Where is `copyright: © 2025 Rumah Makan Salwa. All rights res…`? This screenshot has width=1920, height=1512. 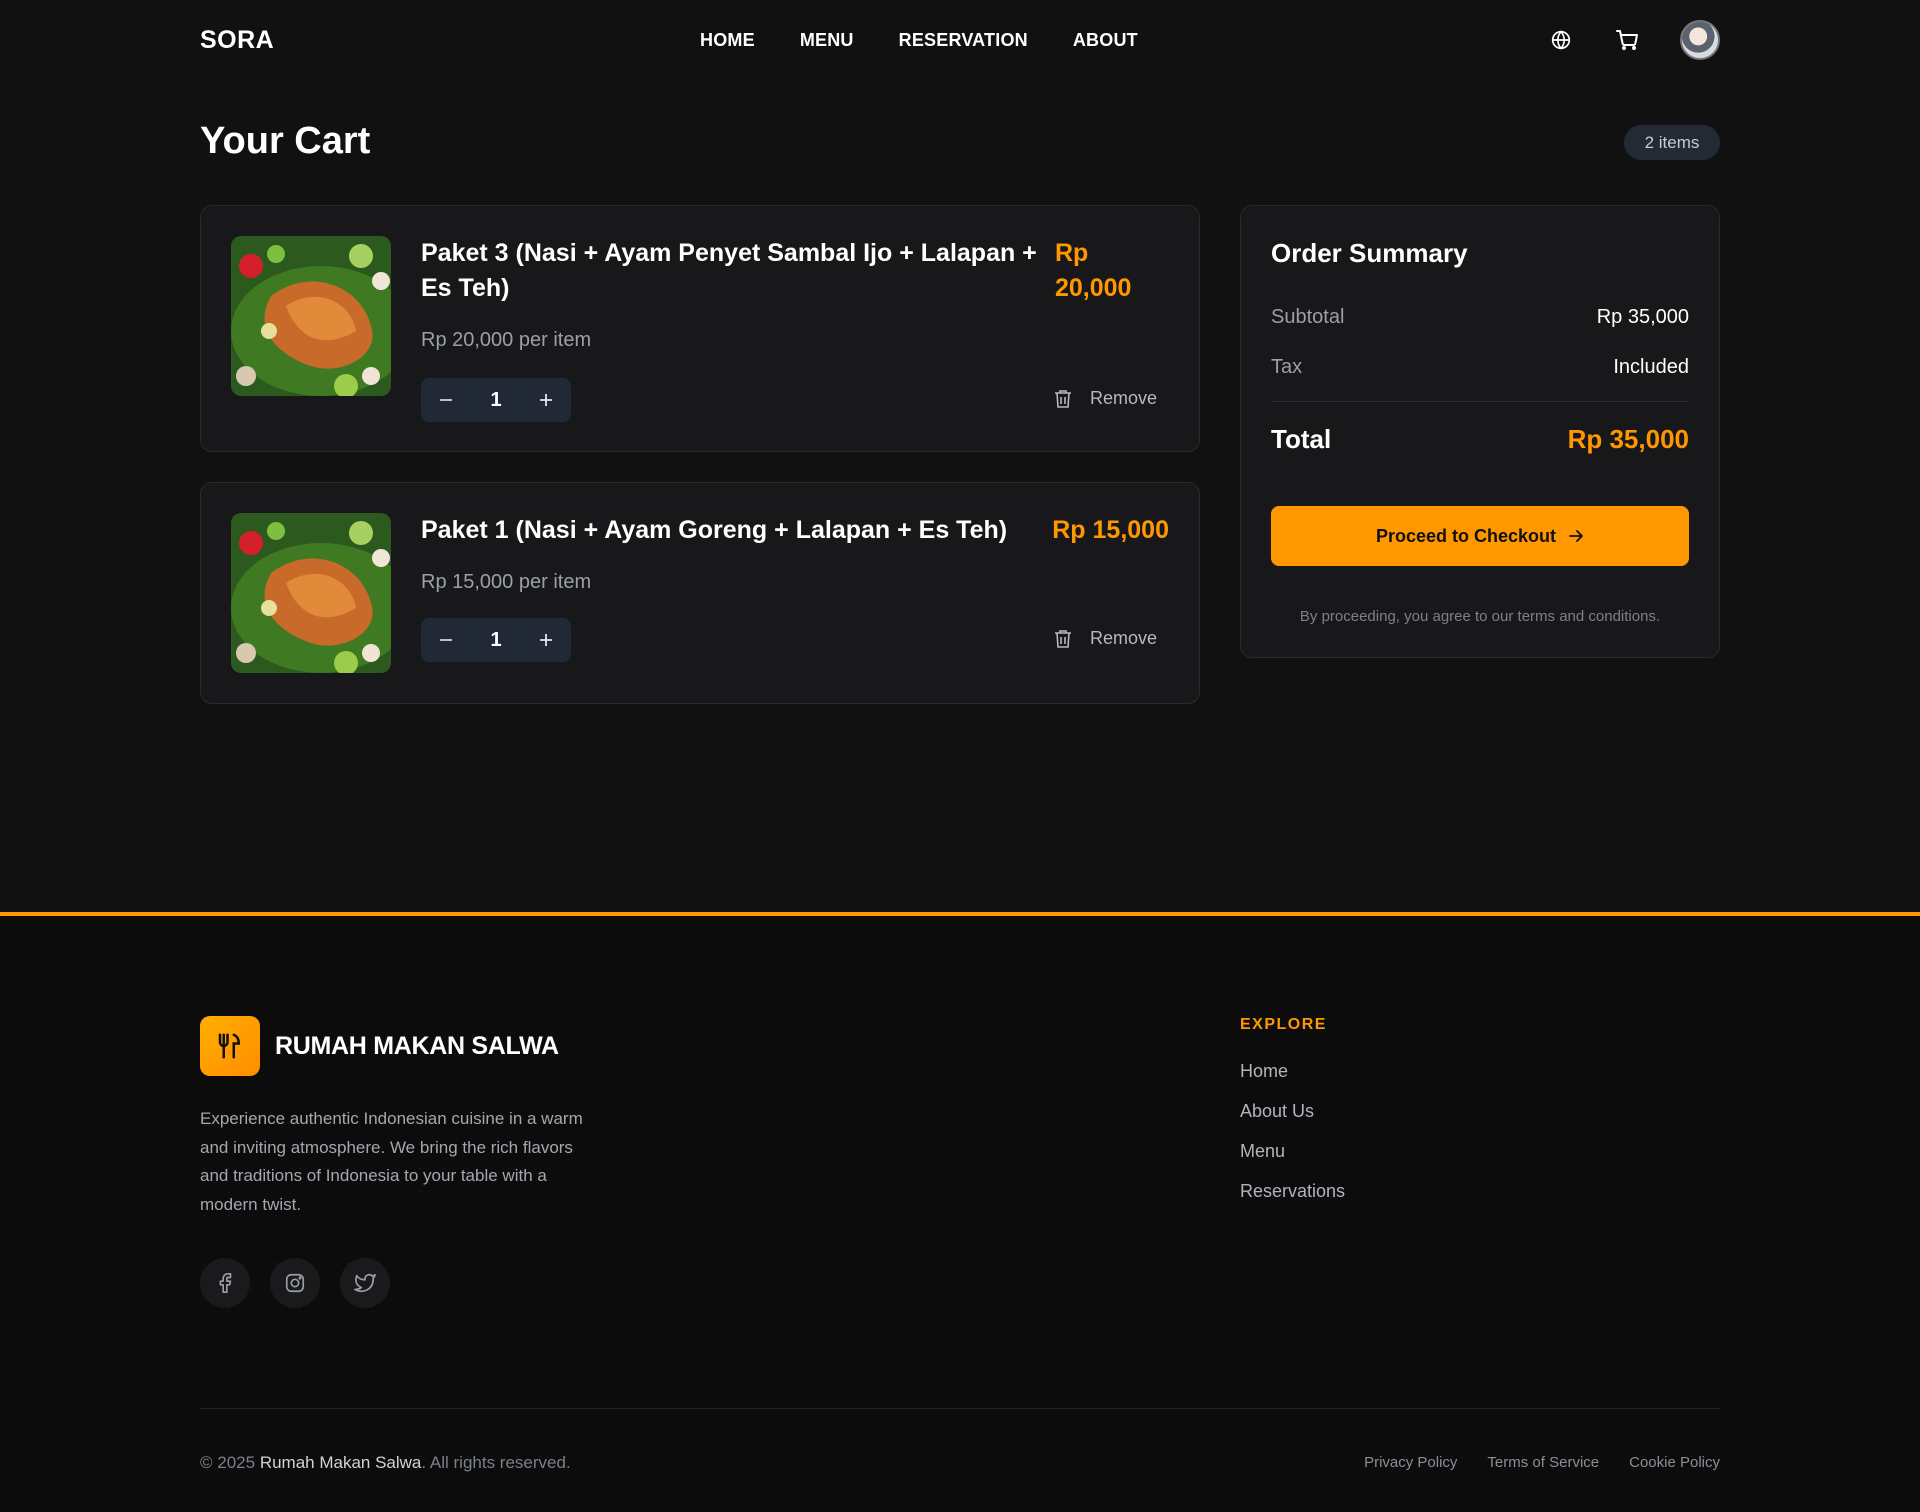
copyright: © 2025 Rumah Makan Salwa. All rights res… is located at coordinates (385, 1463).